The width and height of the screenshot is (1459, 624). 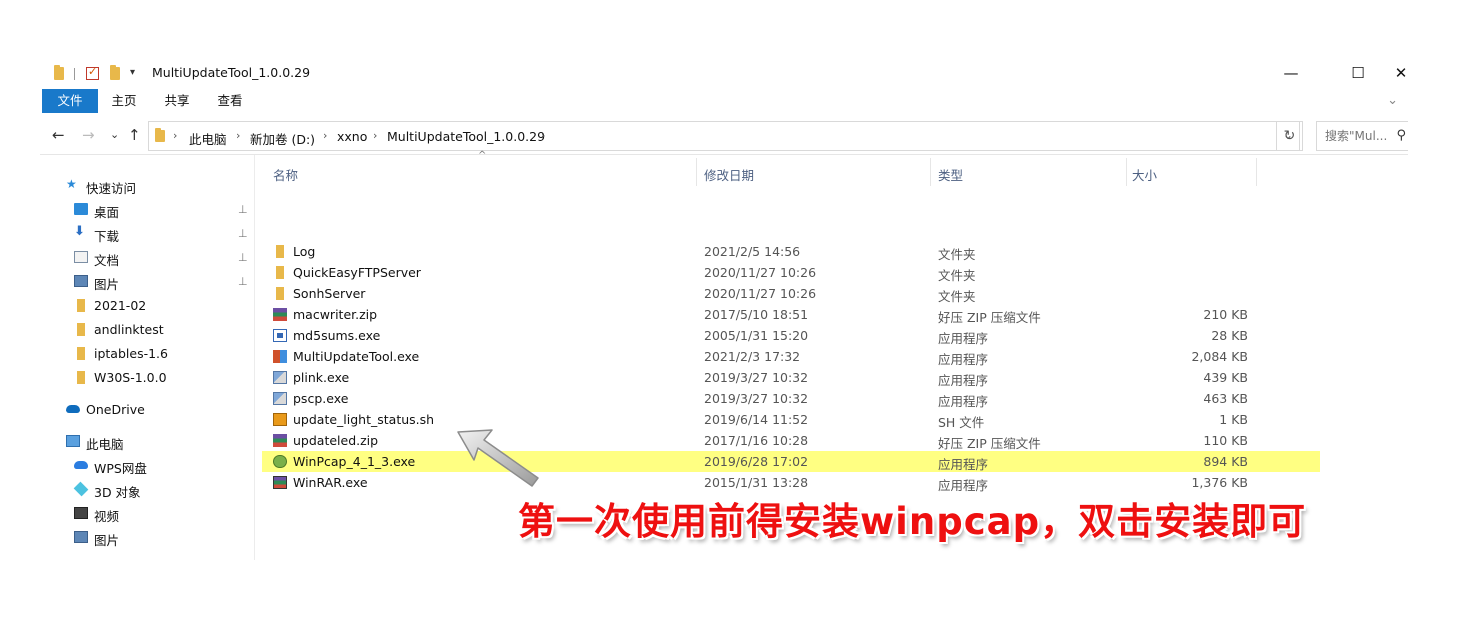 I want to click on file-date: 2020/11/27 10:26, so click(x=760, y=272).